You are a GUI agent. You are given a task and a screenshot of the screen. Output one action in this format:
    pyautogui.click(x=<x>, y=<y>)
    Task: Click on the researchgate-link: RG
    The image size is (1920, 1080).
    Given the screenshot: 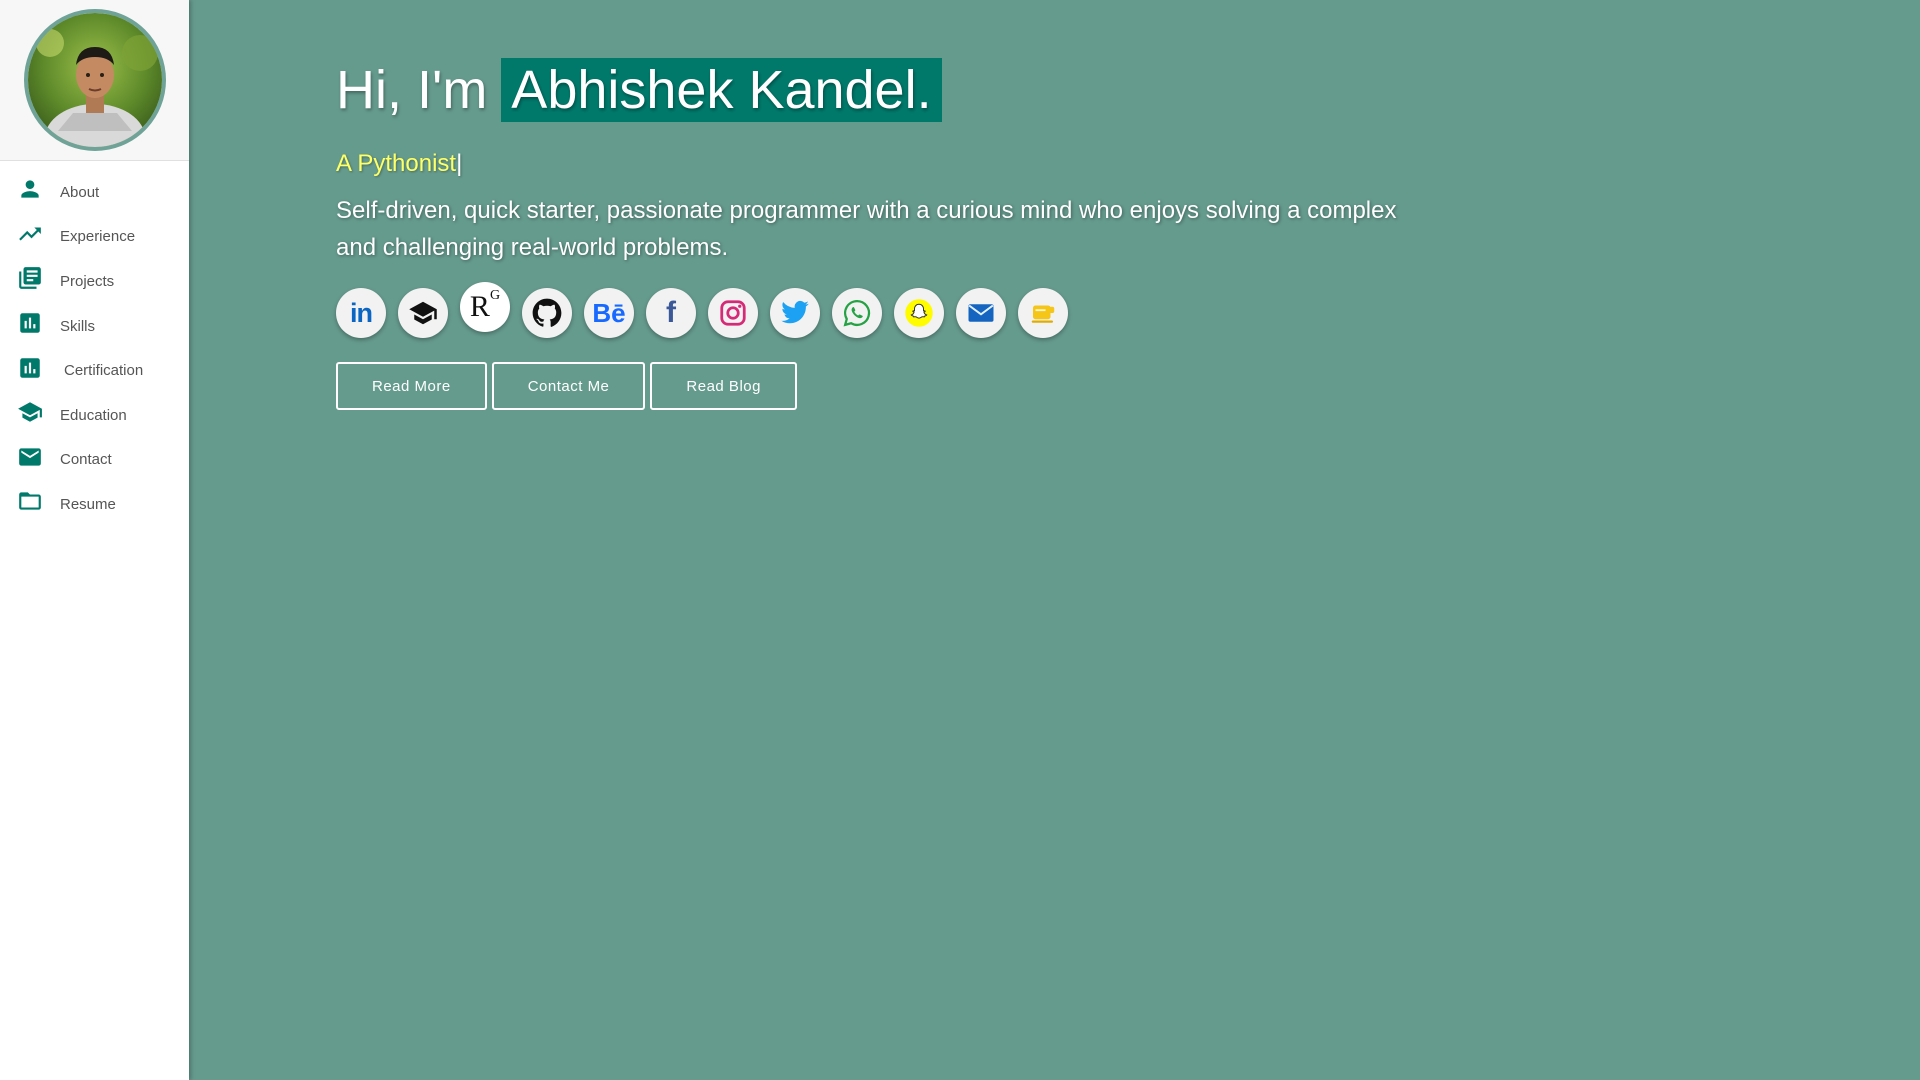 What is the action you would take?
    pyautogui.click(x=485, y=307)
    